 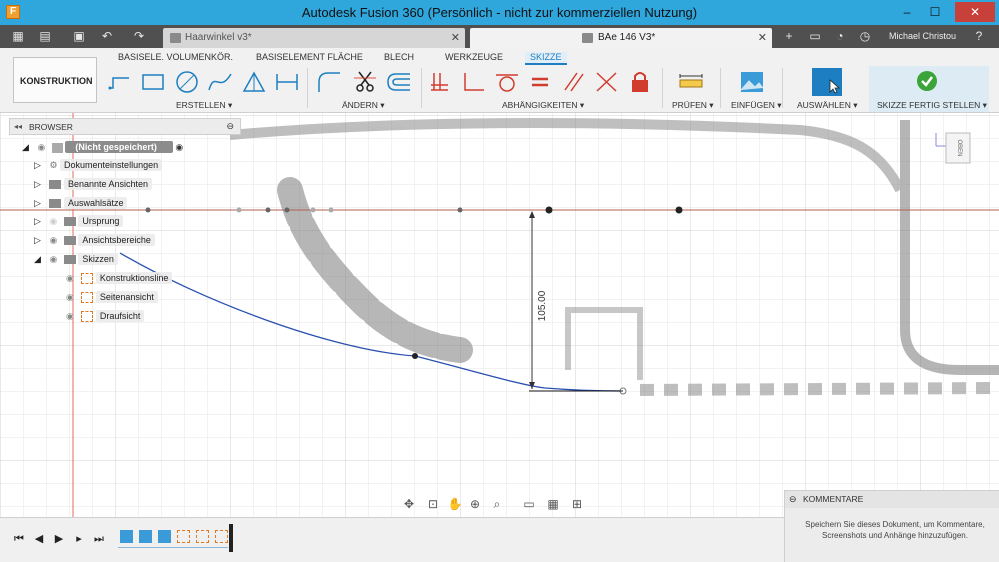 I want to click on tab-sketch: SKIZZE, so click(x=546, y=58).